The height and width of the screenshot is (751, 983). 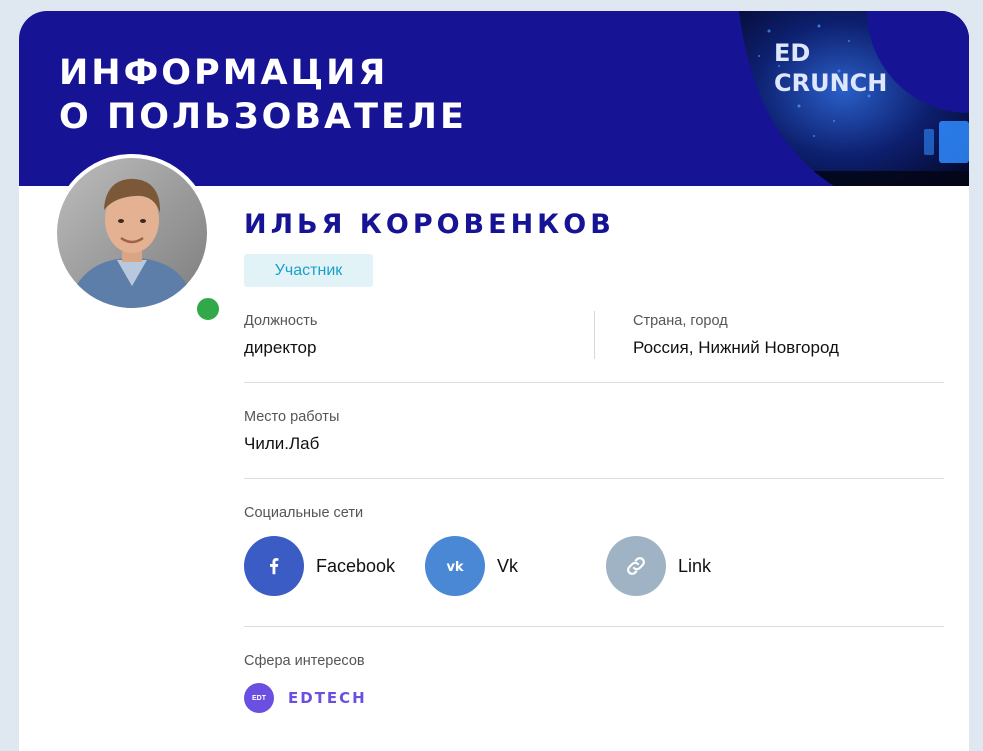 What do you see at coordinates (429, 224) in the screenshot?
I see `user-name: ИЛЬЯ КОРОВЕНКОВ` at bounding box center [429, 224].